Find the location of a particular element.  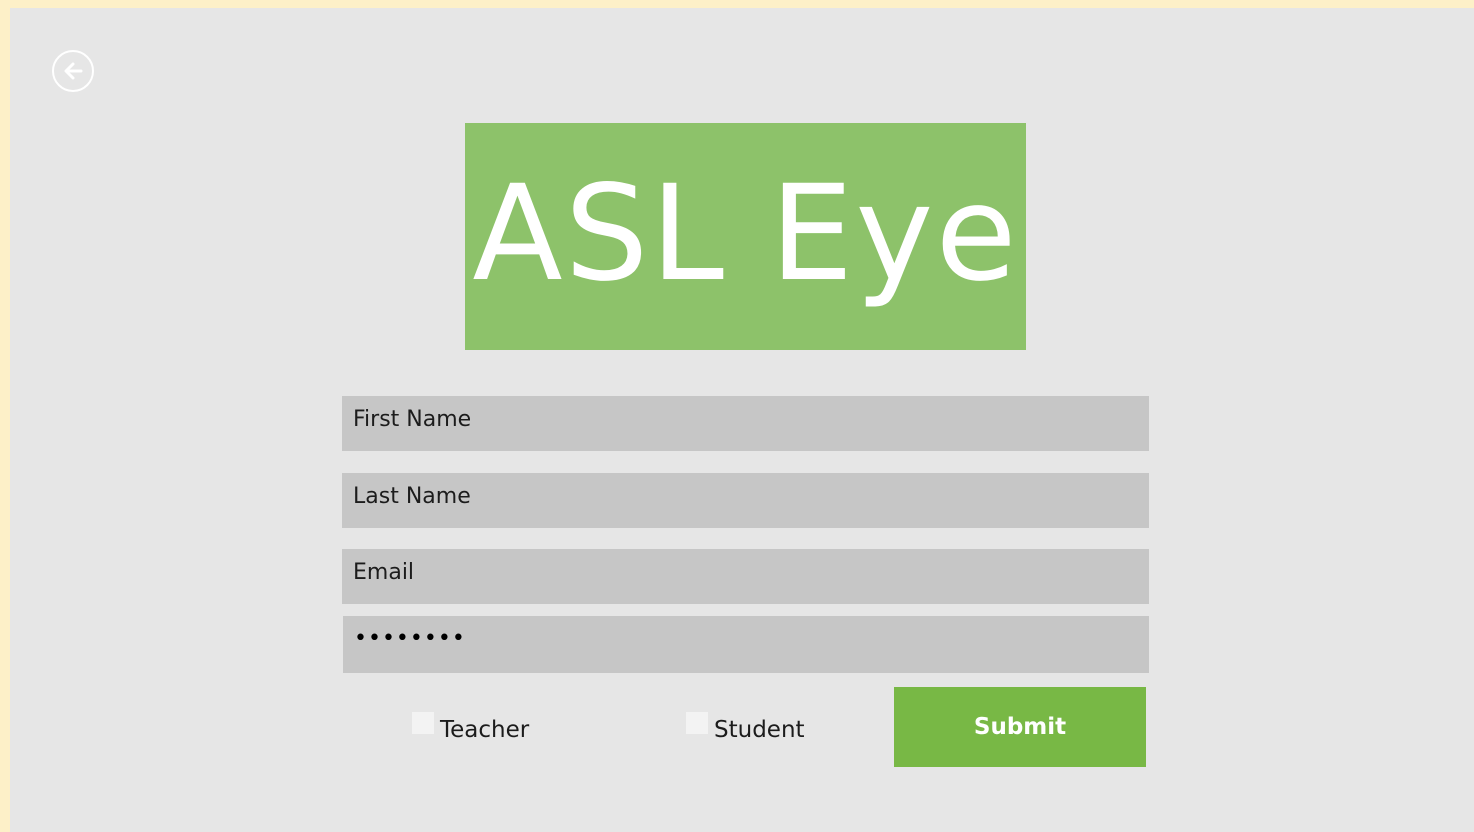

last-name-input is located at coordinates (745, 500).